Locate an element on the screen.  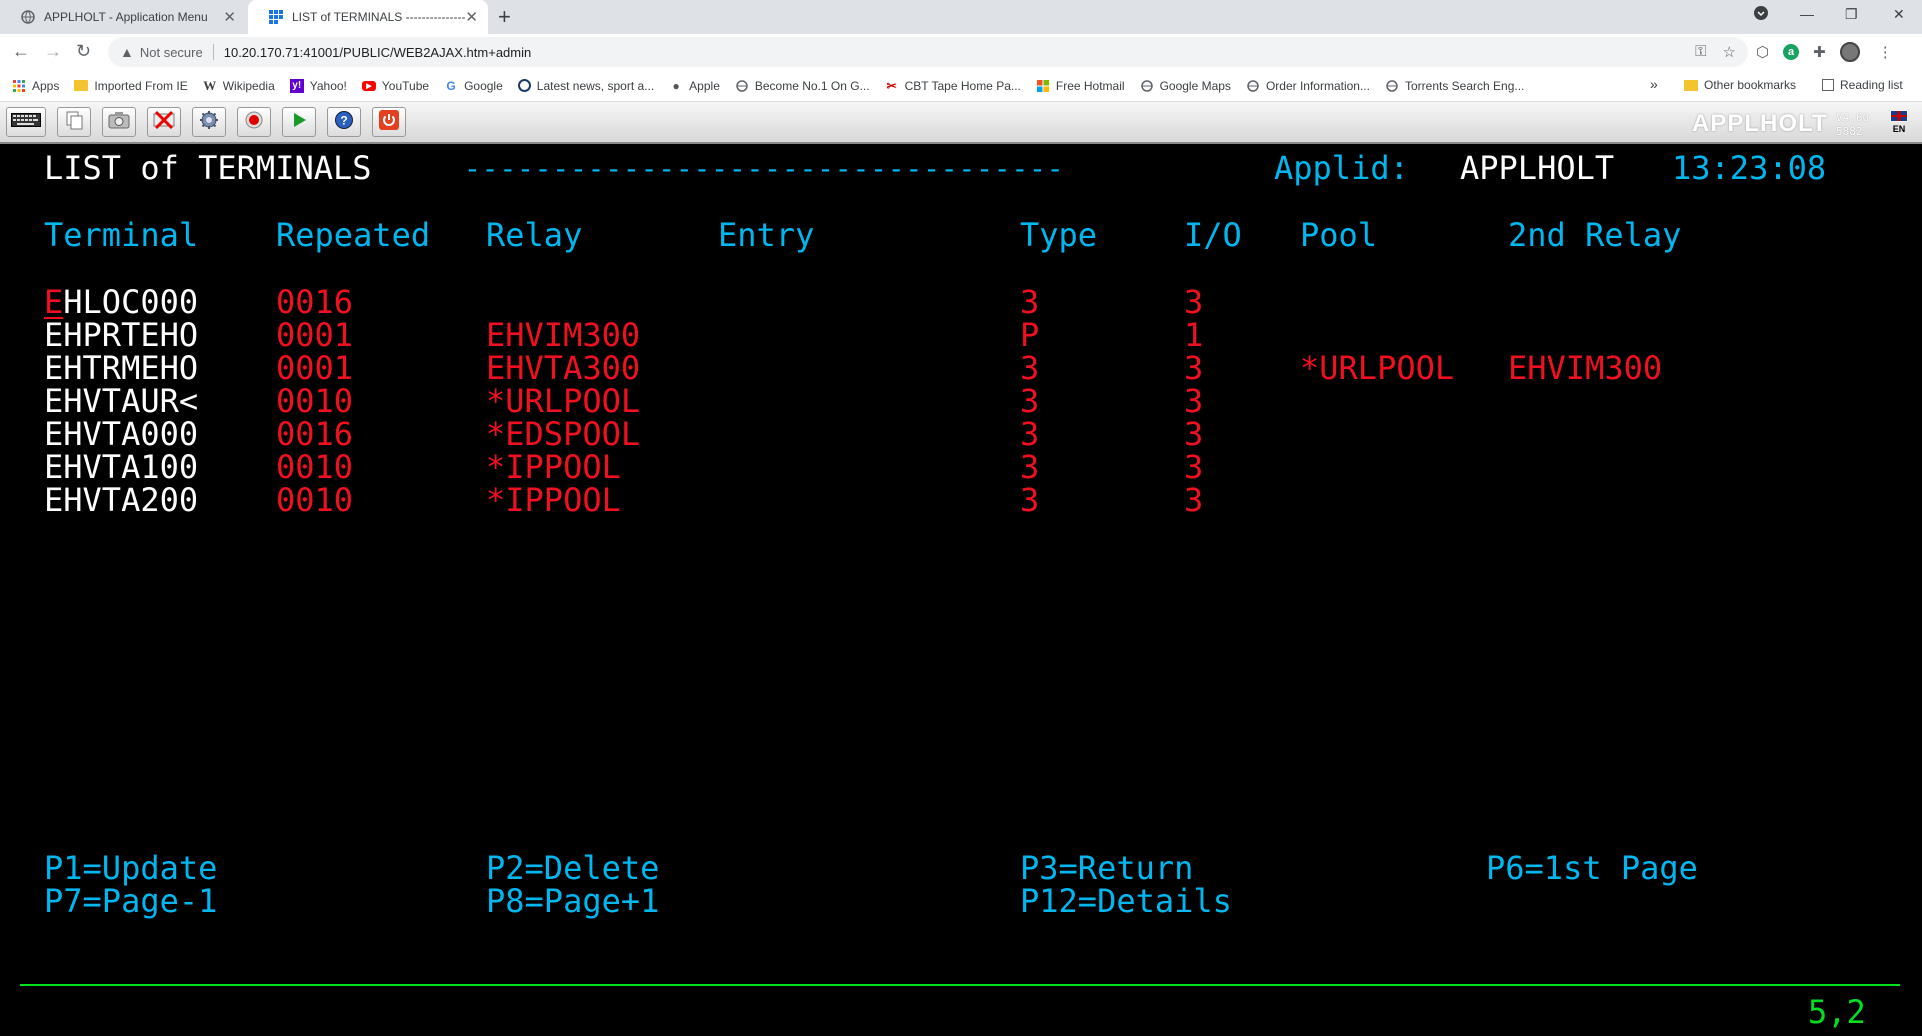
row-2nd-relay: EHVIM300 is located at coordinates (1585, 368).